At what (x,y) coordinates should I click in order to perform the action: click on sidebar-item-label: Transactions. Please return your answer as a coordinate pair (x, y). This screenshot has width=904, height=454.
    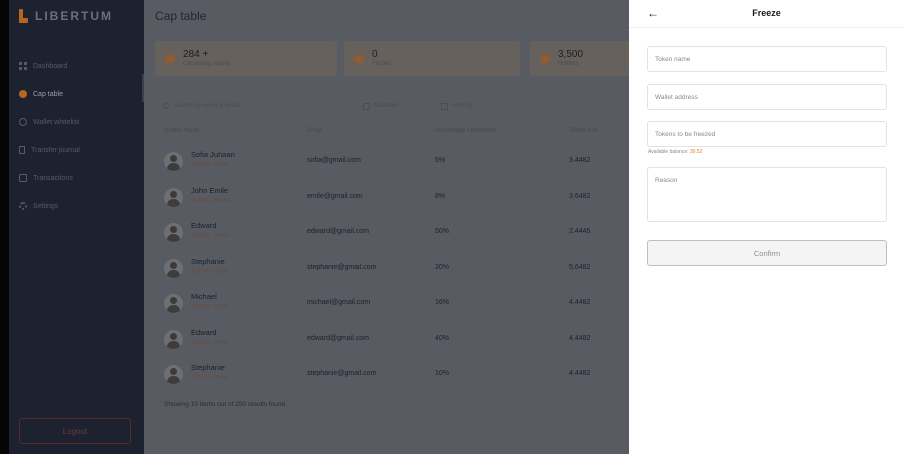
    Looking at the image, I should click on (53, 178).